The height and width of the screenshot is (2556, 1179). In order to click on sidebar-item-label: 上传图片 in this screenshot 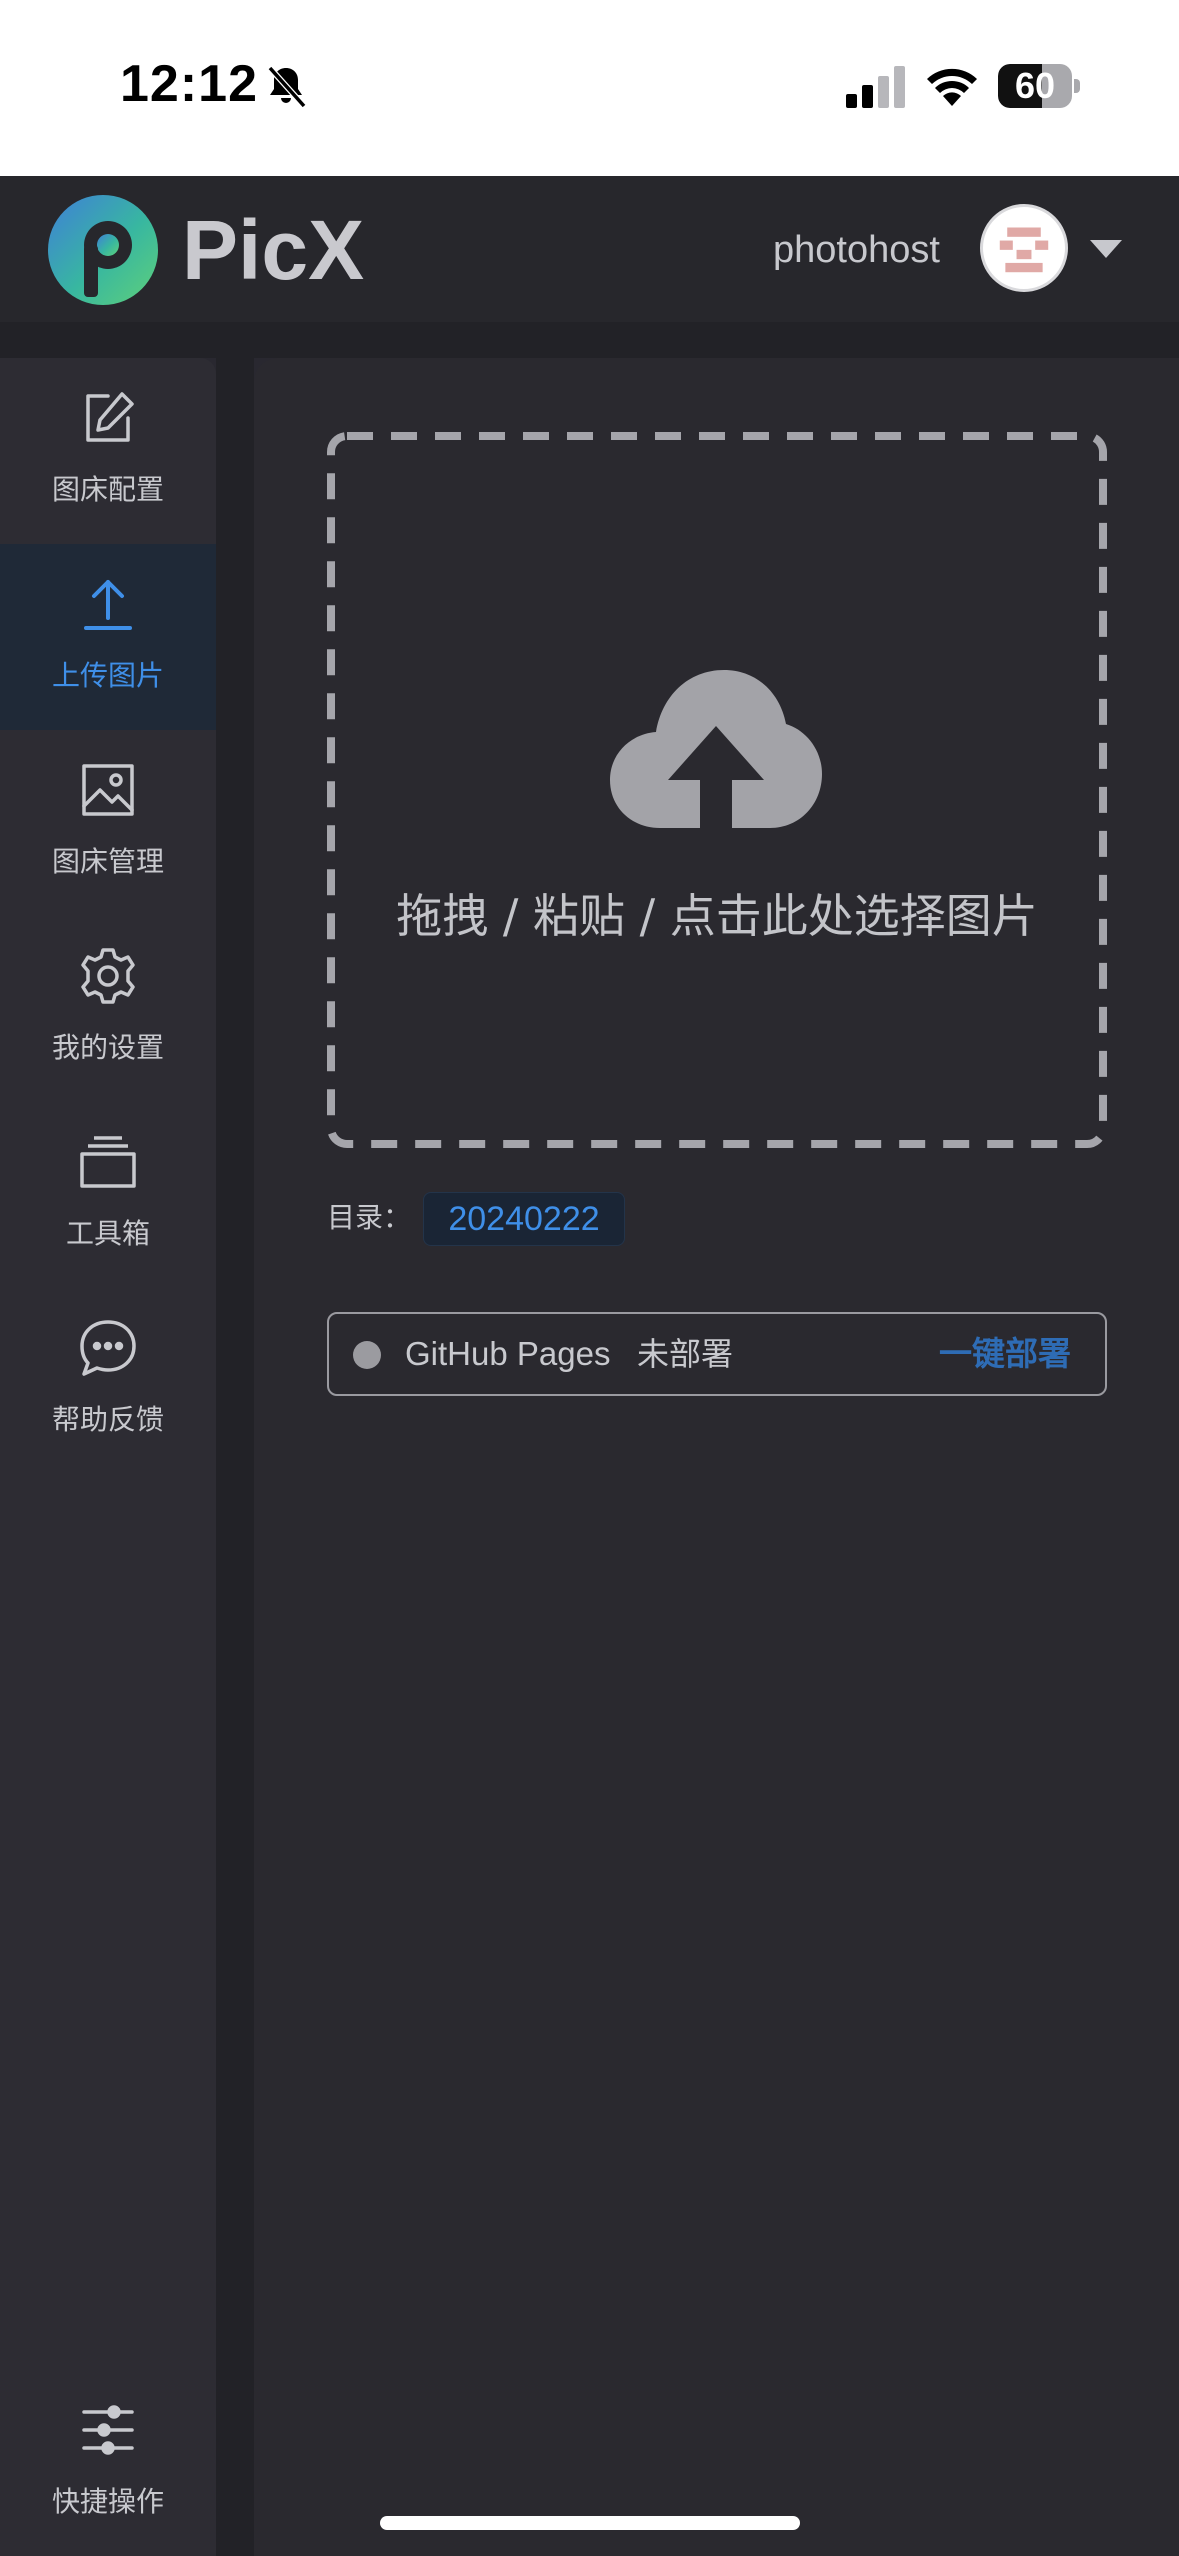, I will do `click(107, 675)`.